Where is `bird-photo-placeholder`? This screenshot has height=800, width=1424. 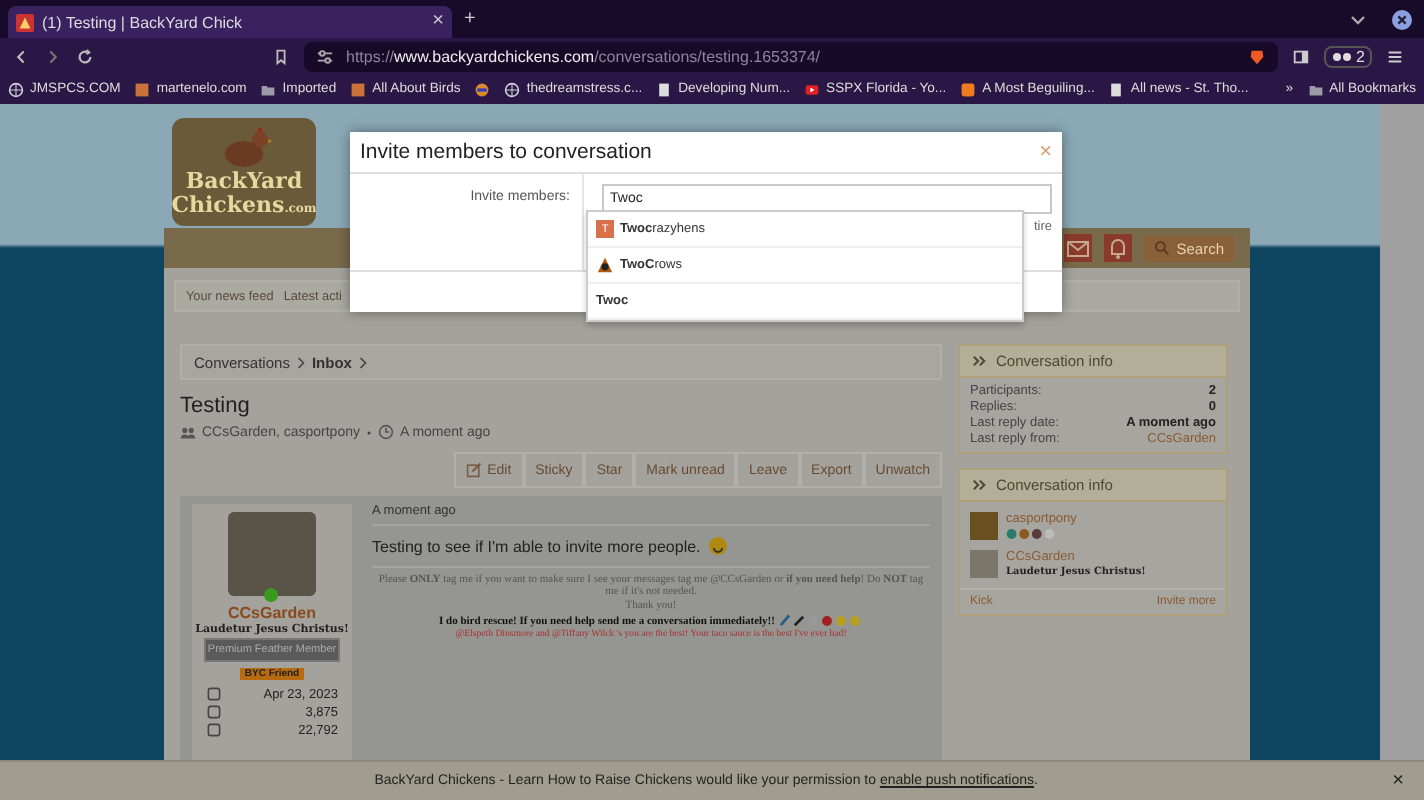
bird-photo-placeholder is located at coordinates (272, 554).